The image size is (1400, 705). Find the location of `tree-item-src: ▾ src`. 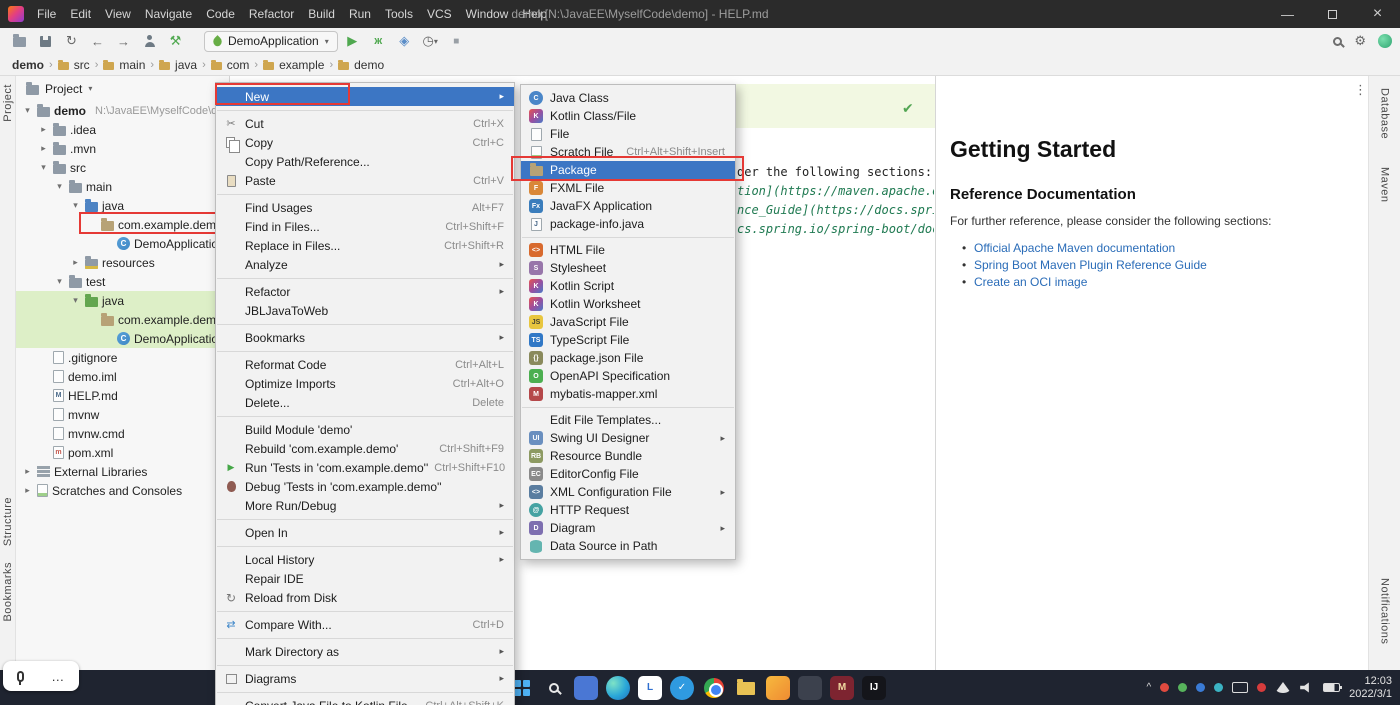

tree-item-src: ▾ src is located at coordinates (122, 167).